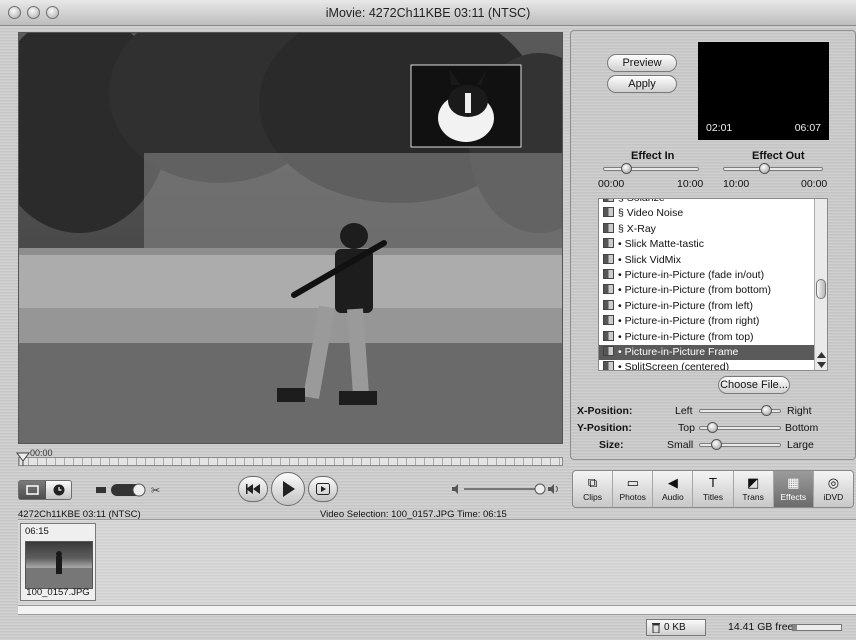  I want to click on effects-list-item: • Picture-in-Picture (fade in/out), so click(713, 275).